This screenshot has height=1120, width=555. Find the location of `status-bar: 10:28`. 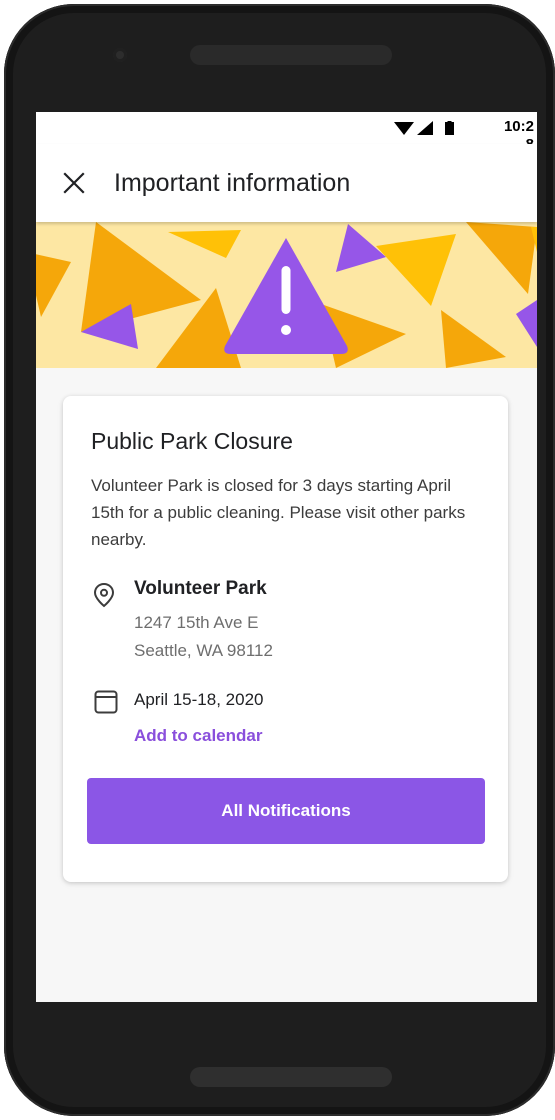

status-bar: 10:28 is located at coordinates (286, 132).